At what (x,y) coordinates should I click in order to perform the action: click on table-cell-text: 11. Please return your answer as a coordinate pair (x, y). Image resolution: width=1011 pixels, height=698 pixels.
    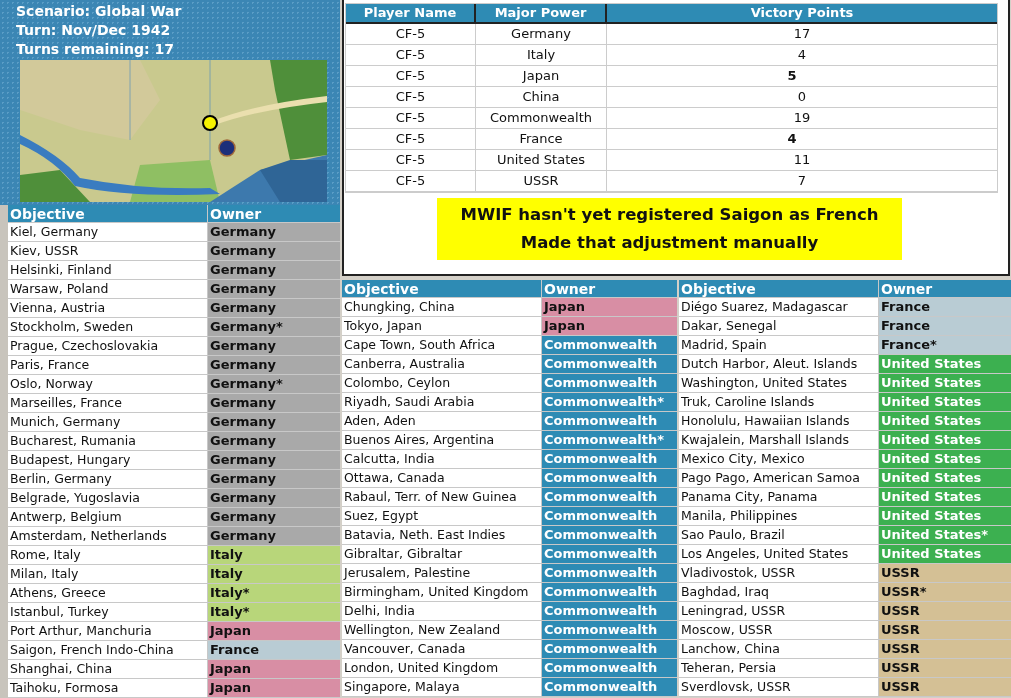
    Looking at the image, I should click on (802, 160).